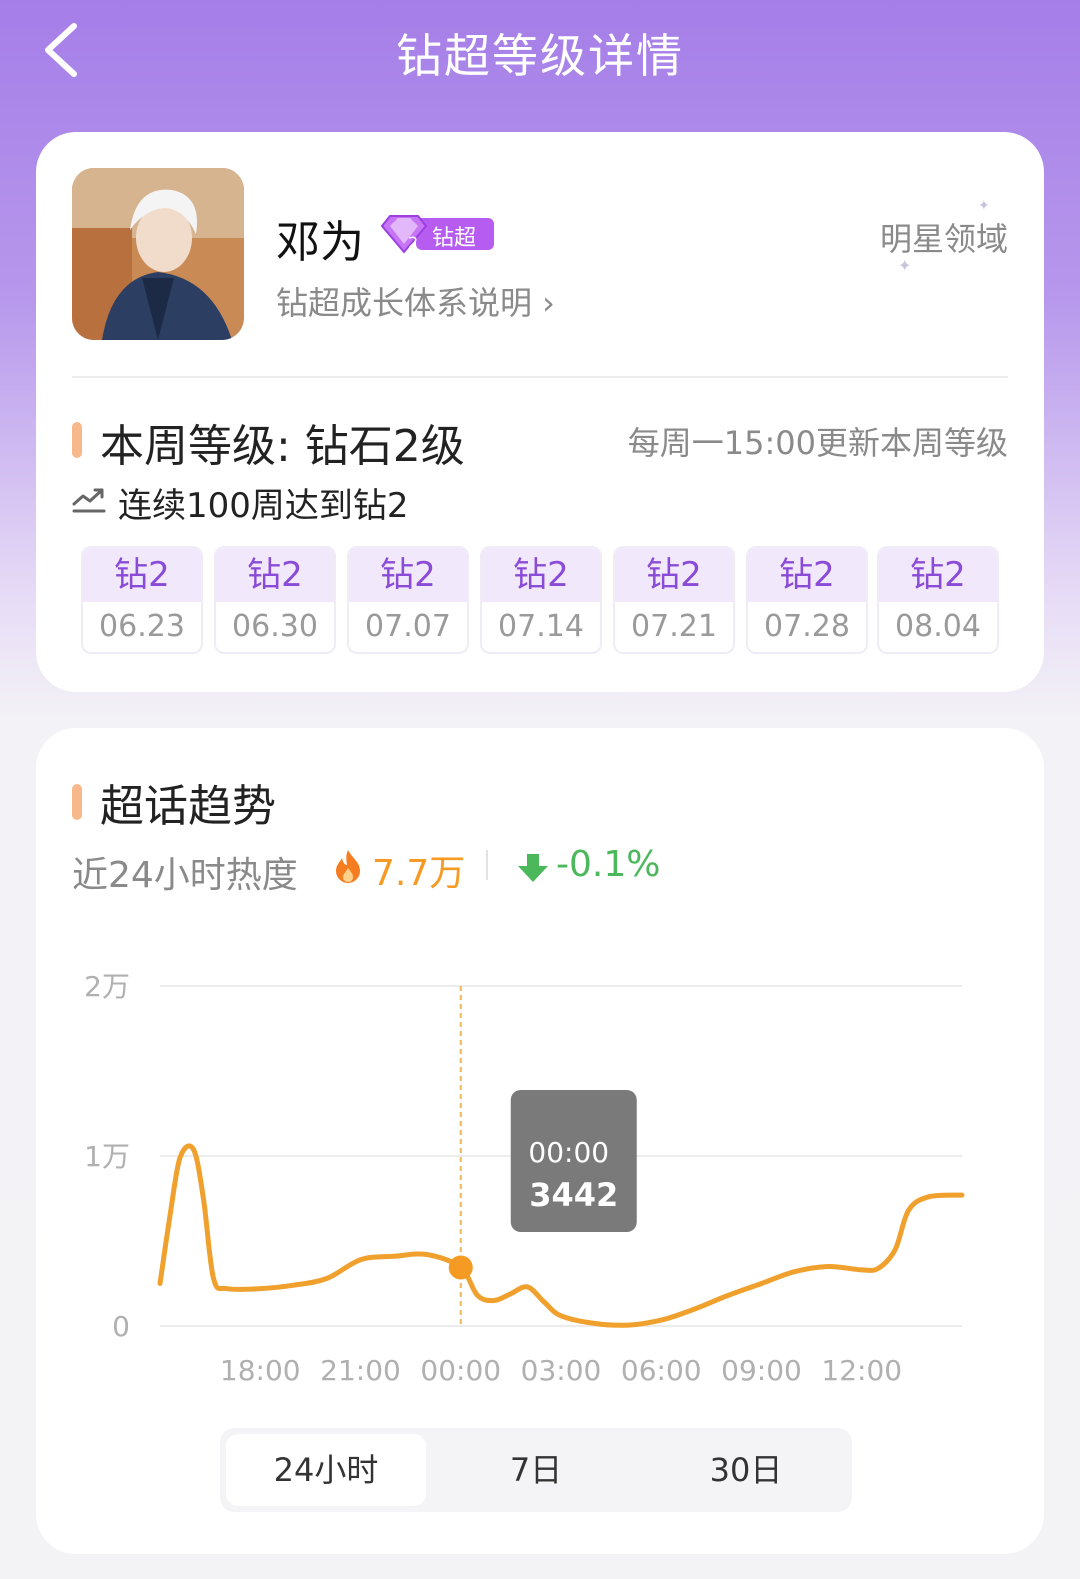  What do you see at coordinates (761, 1370) in the screenshot?
I see `x-tick-label: 09:00` at bounding box center [761, 1370].